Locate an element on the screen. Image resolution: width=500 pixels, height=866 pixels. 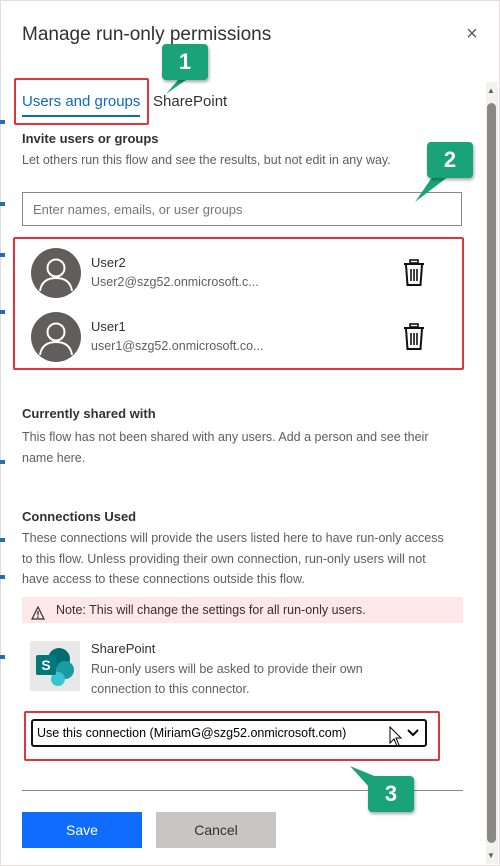
callout-2: 2 is located at coordinates (440, 175).